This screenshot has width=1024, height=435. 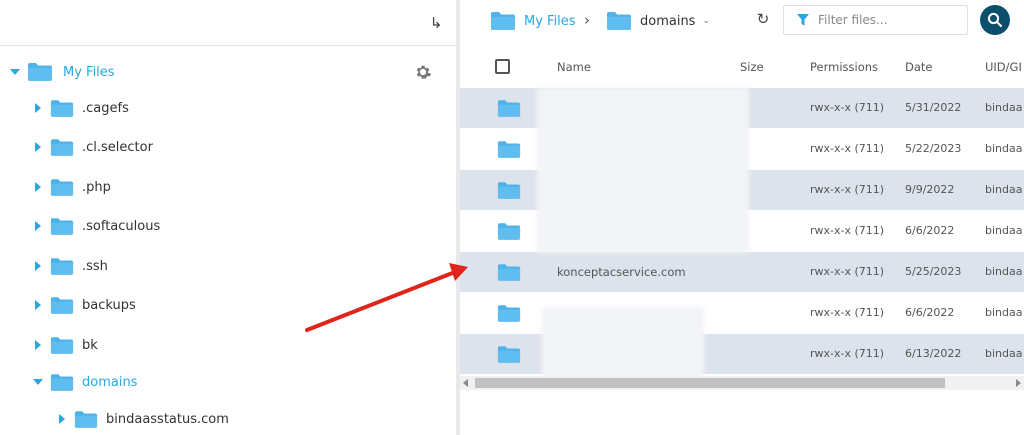 What do you see at coordinates (933, 107) in the screenshot?
I see `file-date: 5/31/2022` at bounding box center [933, 107].